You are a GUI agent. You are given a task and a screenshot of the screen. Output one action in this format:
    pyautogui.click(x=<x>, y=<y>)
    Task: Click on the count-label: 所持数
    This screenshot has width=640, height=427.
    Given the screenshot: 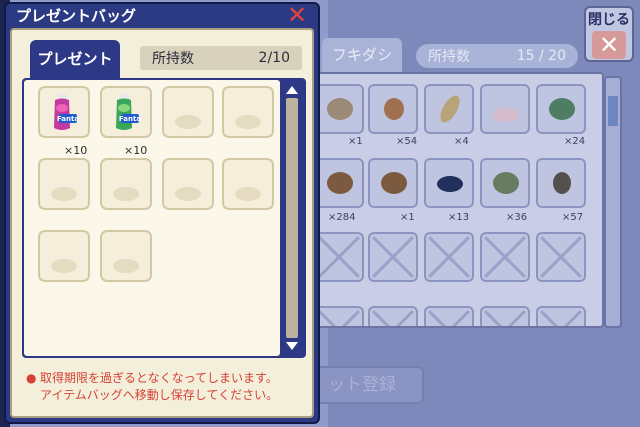 What is the action you would take?
    pyautogui.click(x=173, y=59)
    